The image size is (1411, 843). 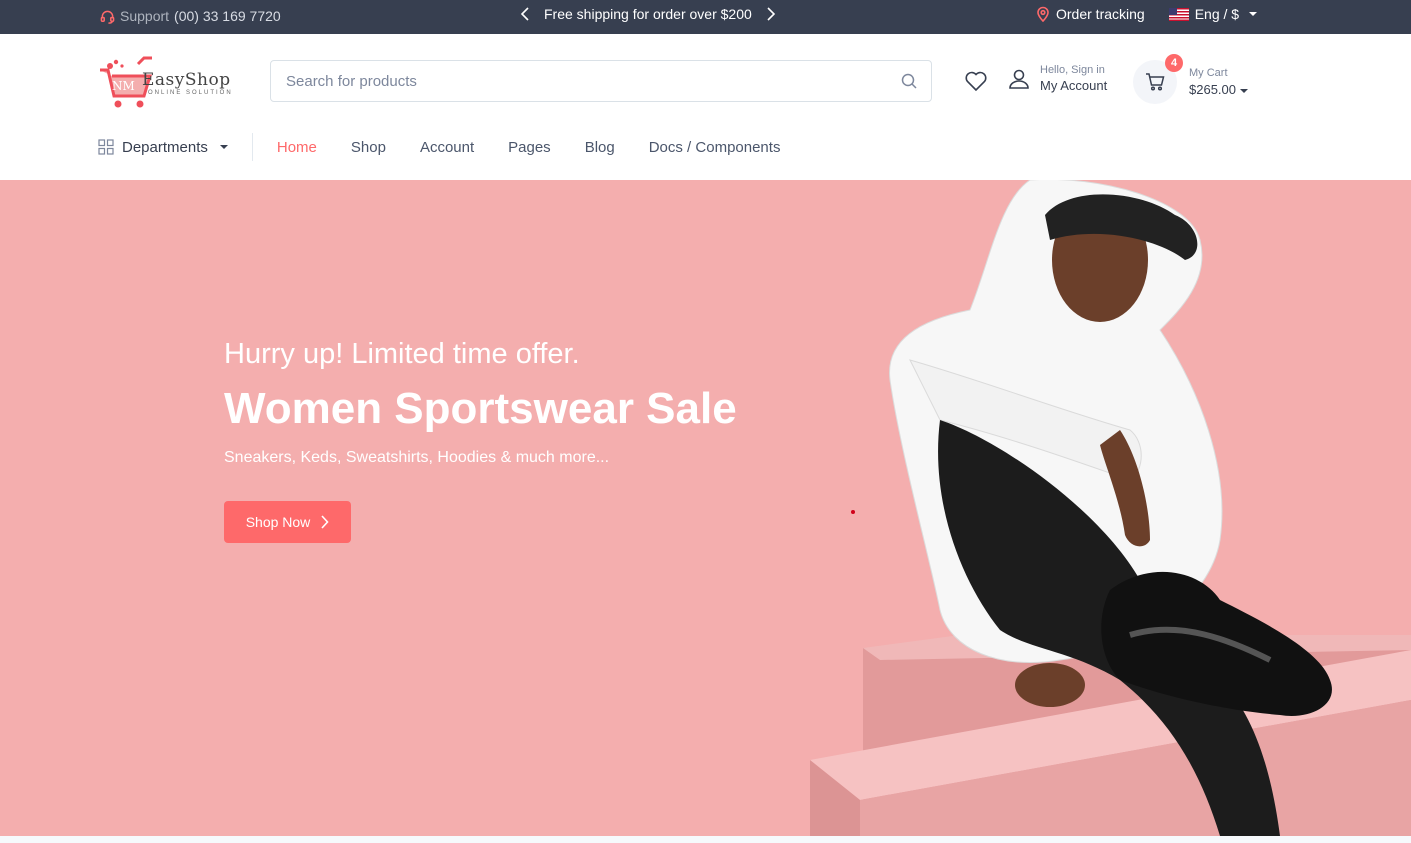 What do you see at coordinates (715, 147) in the screenshot?
I see `nav-item-docs: Docs / Components` at bounding box center [715, 147].